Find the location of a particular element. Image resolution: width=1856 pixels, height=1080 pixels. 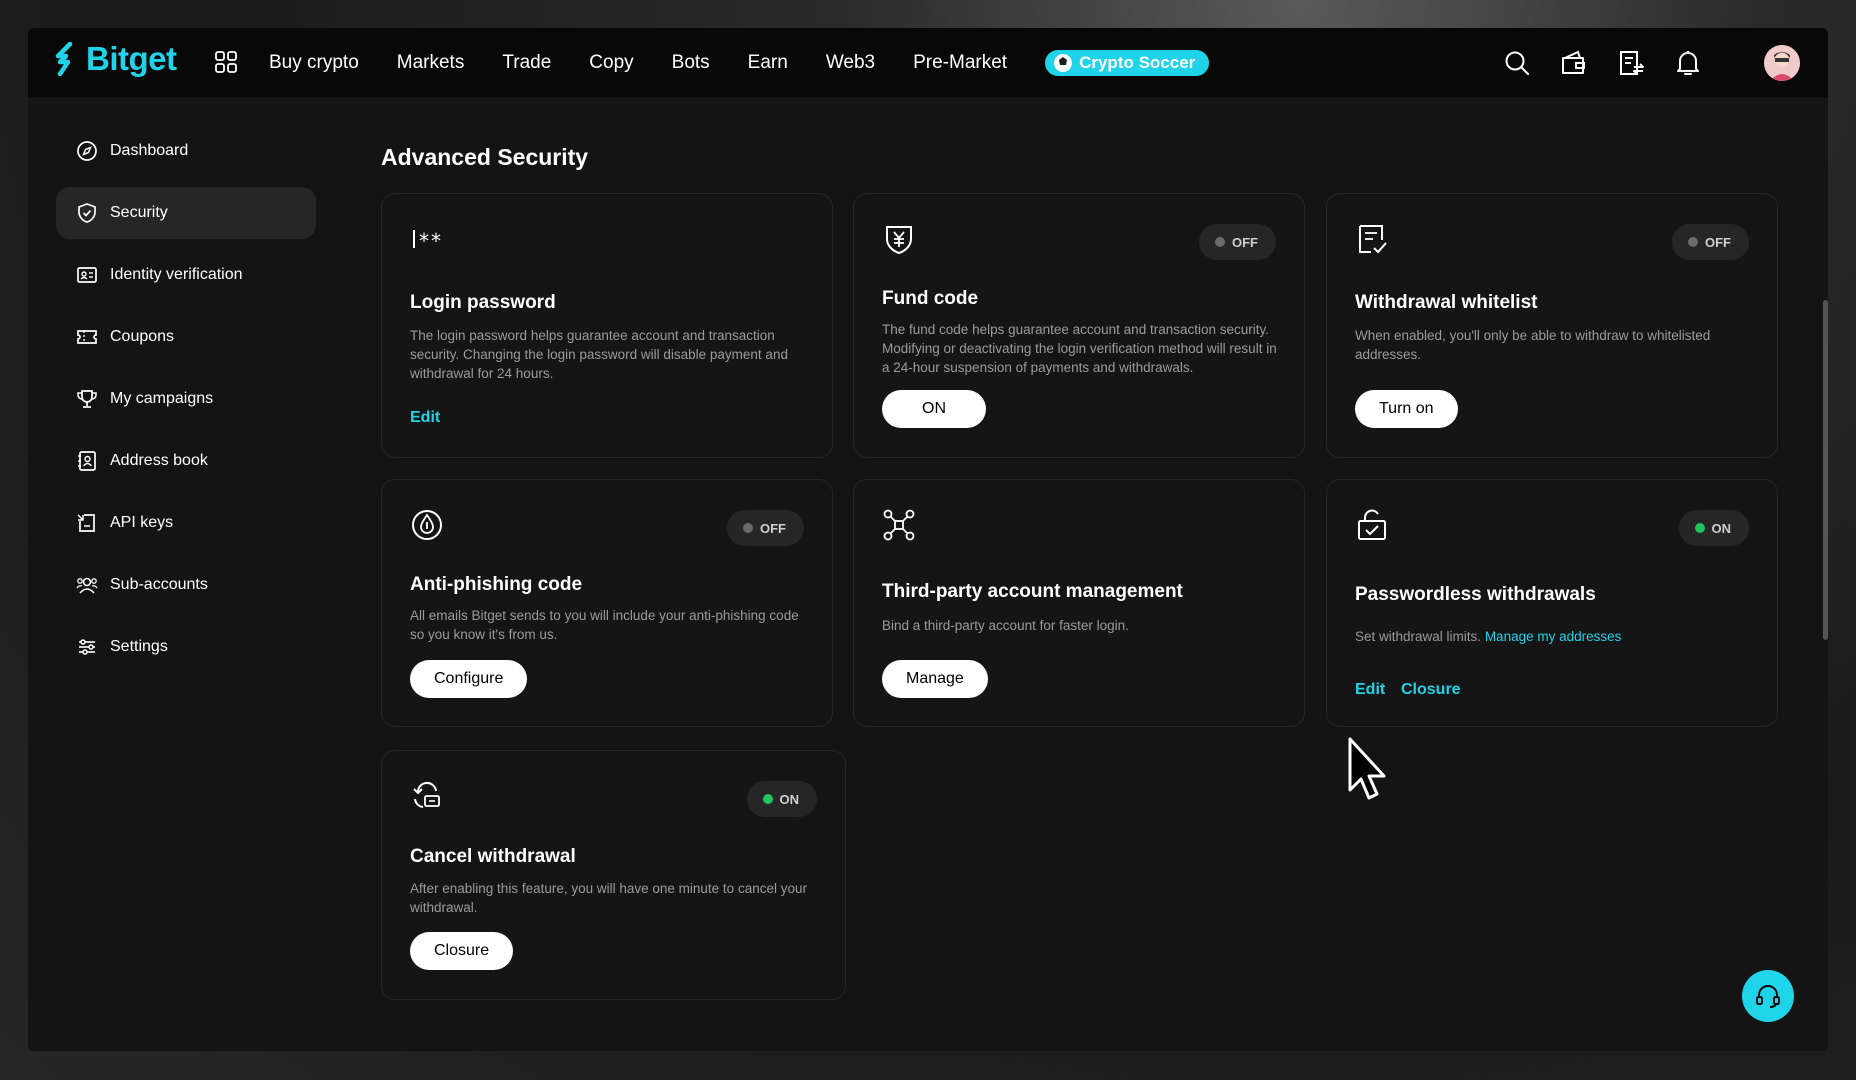

unlocked-bag-icon is located at coordinates (1372, 524).